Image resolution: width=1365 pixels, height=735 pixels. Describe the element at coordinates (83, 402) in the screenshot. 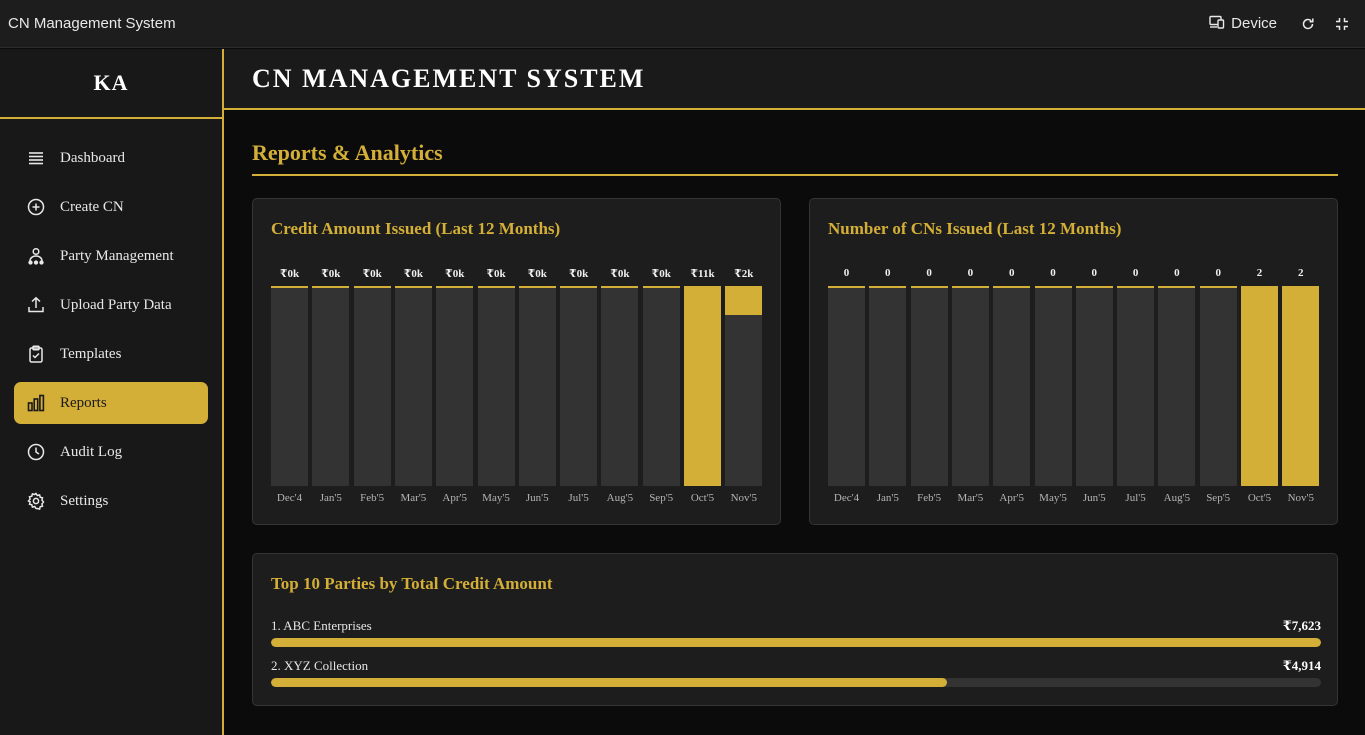

I see `sidebar-item-label: Reports` at that location.